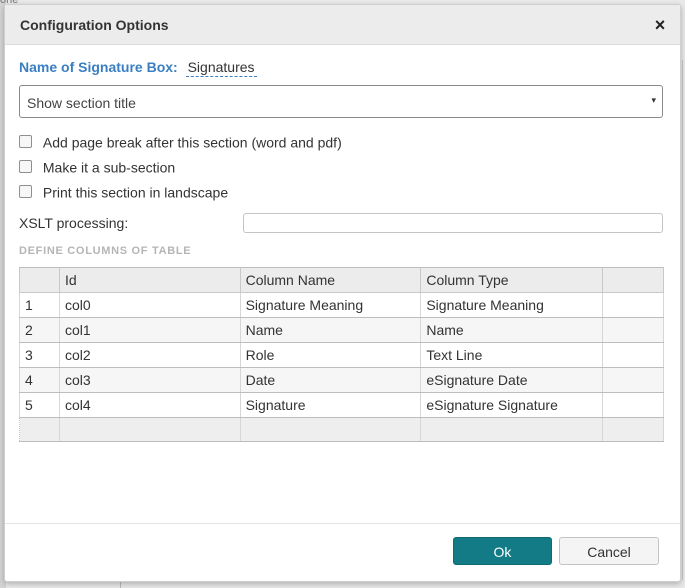  I want to click on signature-box-name-value: Signatures, so click(221, 68).